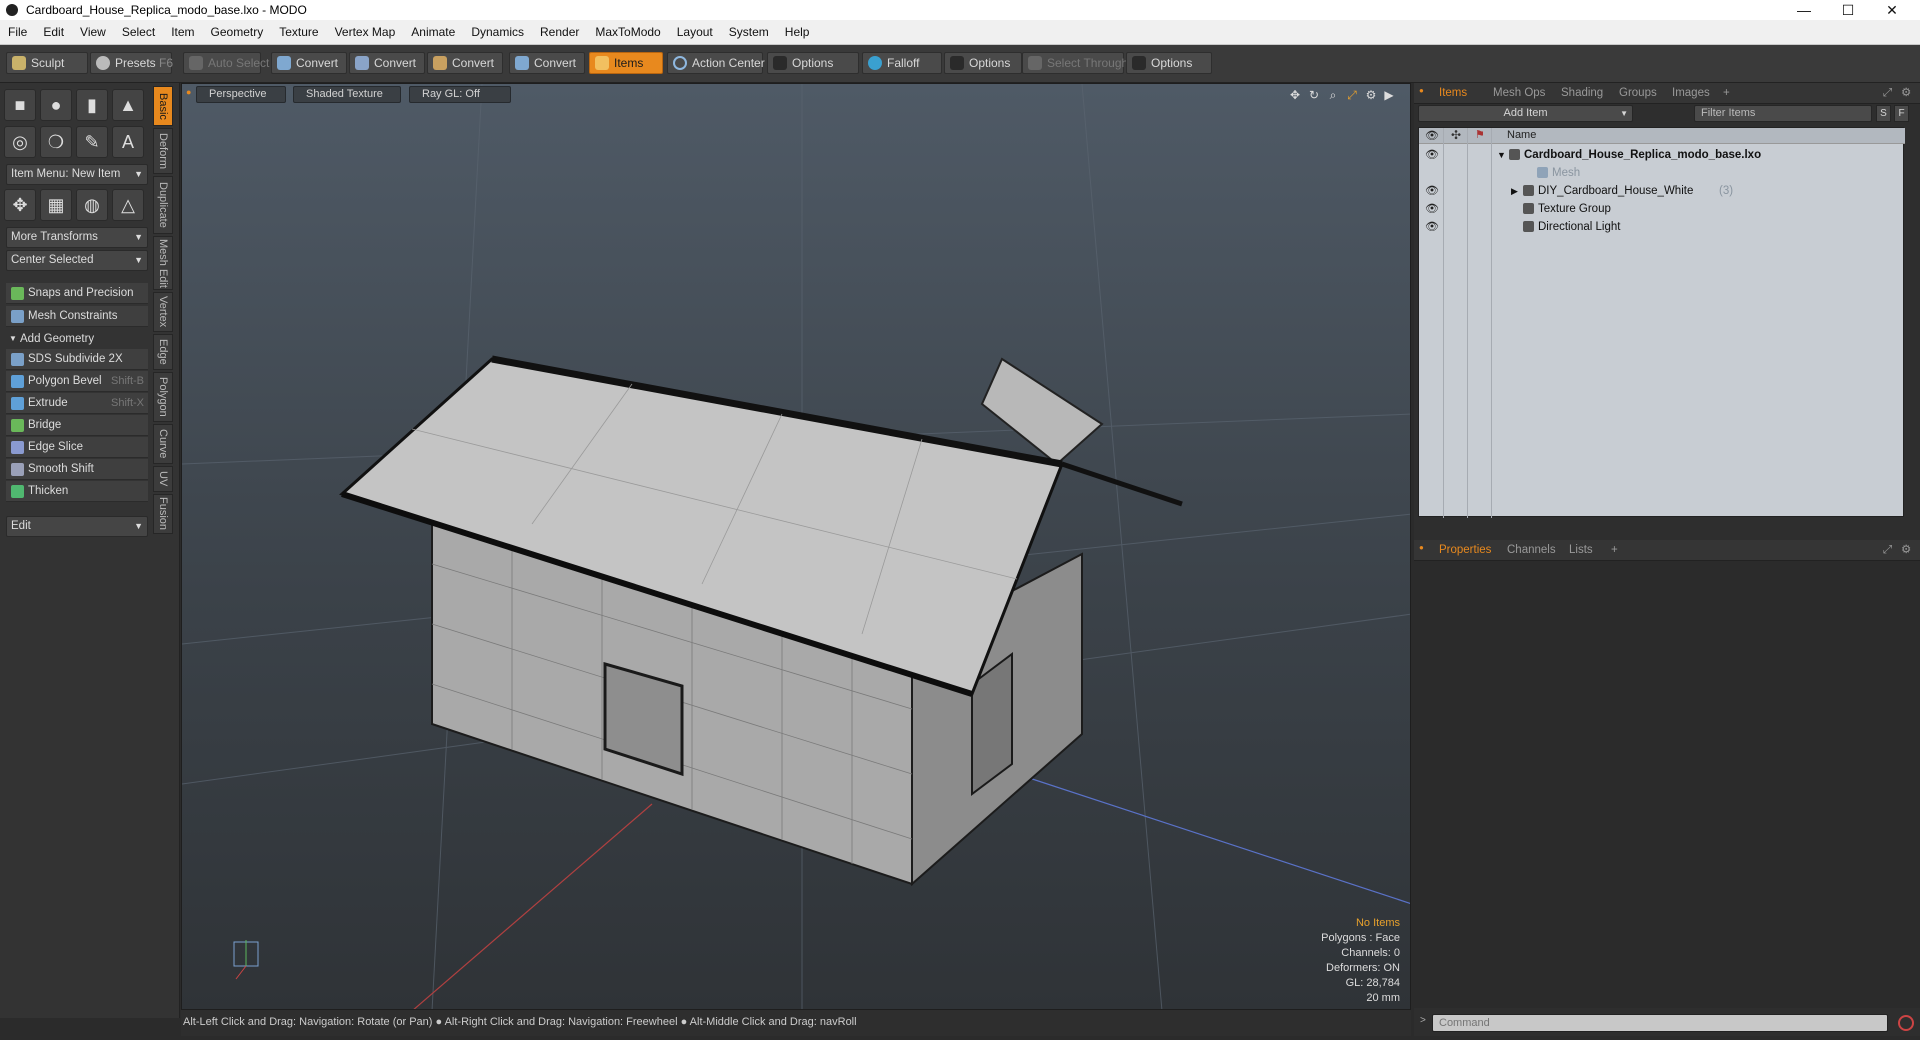 The width and height of the screenshot is (1920, 1040). What do you see at coordinates (93, 32) in the screenshot?
I see `menu-view: View` at bounding box center [93, 32].